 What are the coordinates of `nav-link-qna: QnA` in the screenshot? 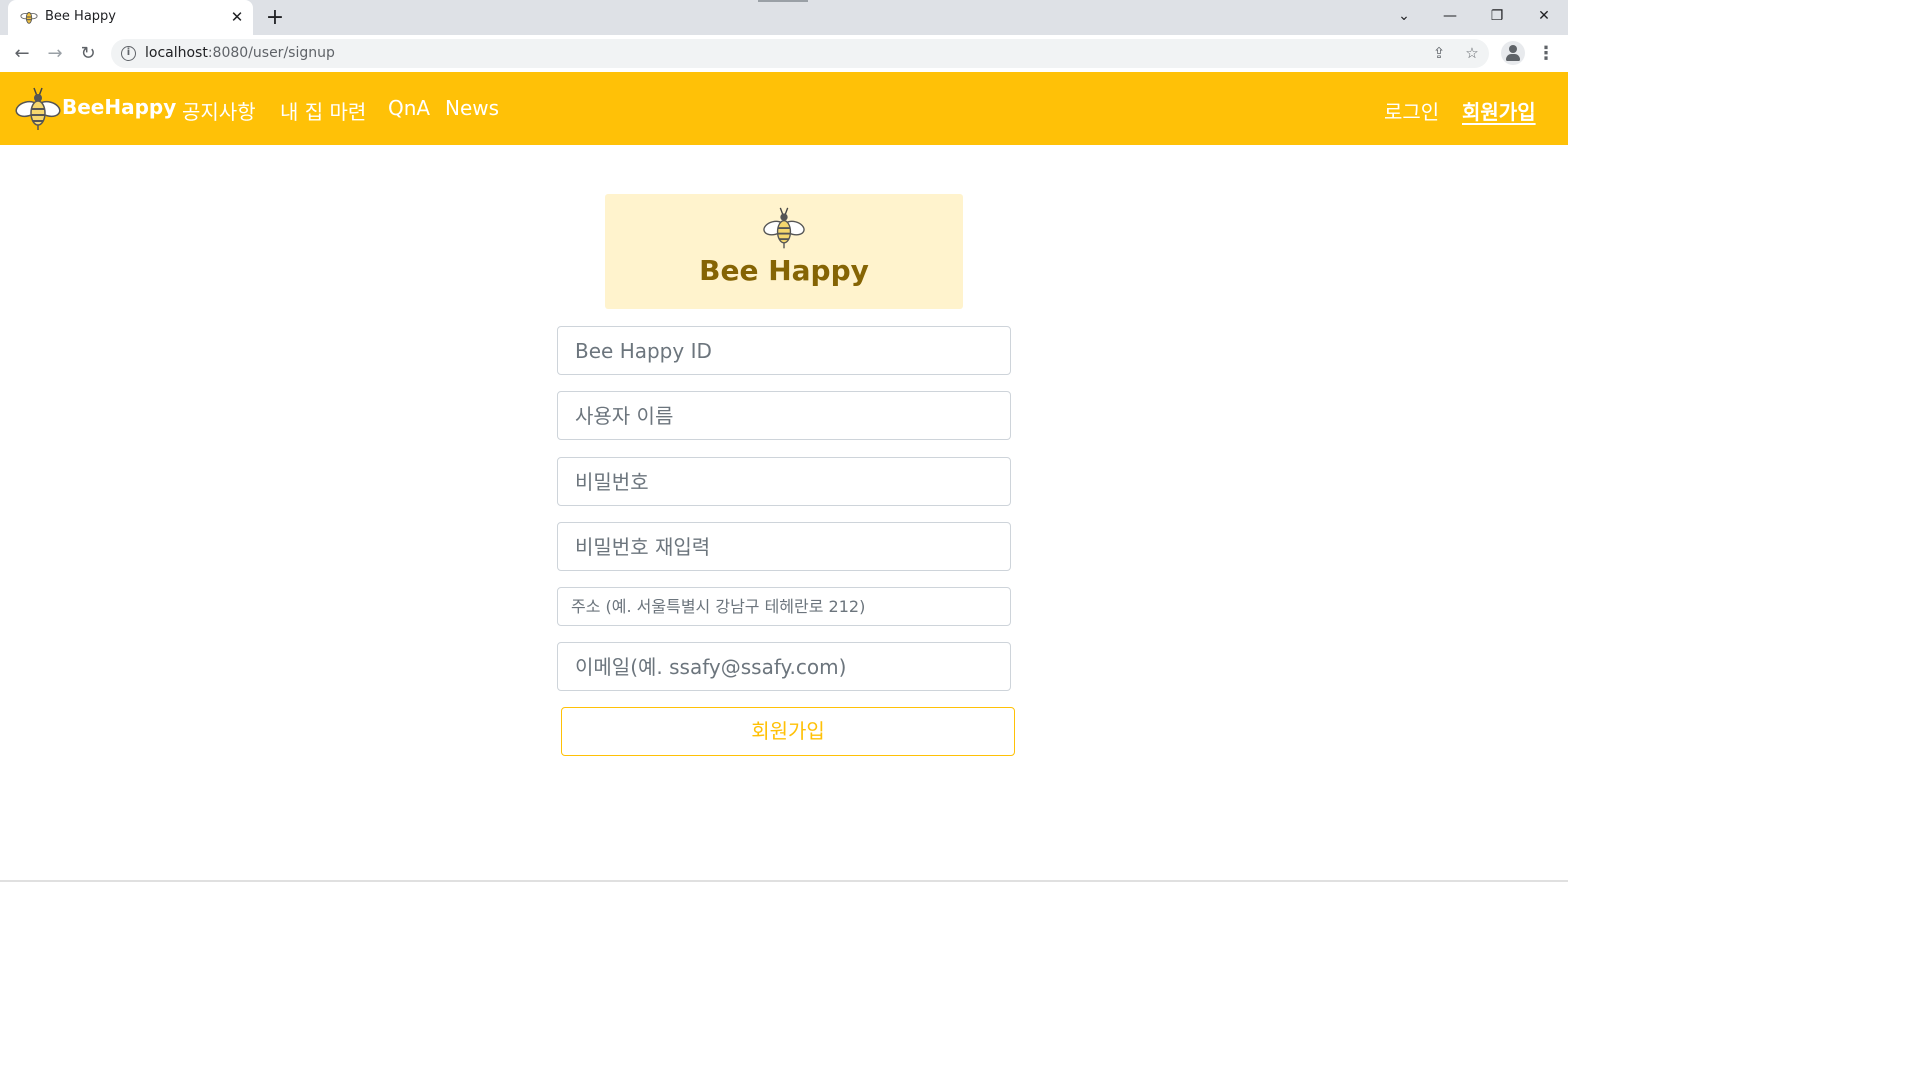 It's located at (409, 108).